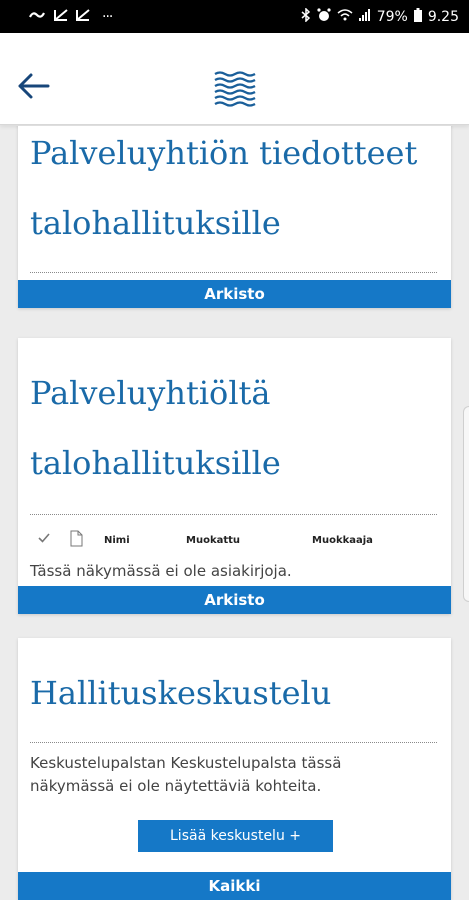 This screenshot has height=900, width=469. I want to click on system-icons: 79% 9.25, so click(380, 16).